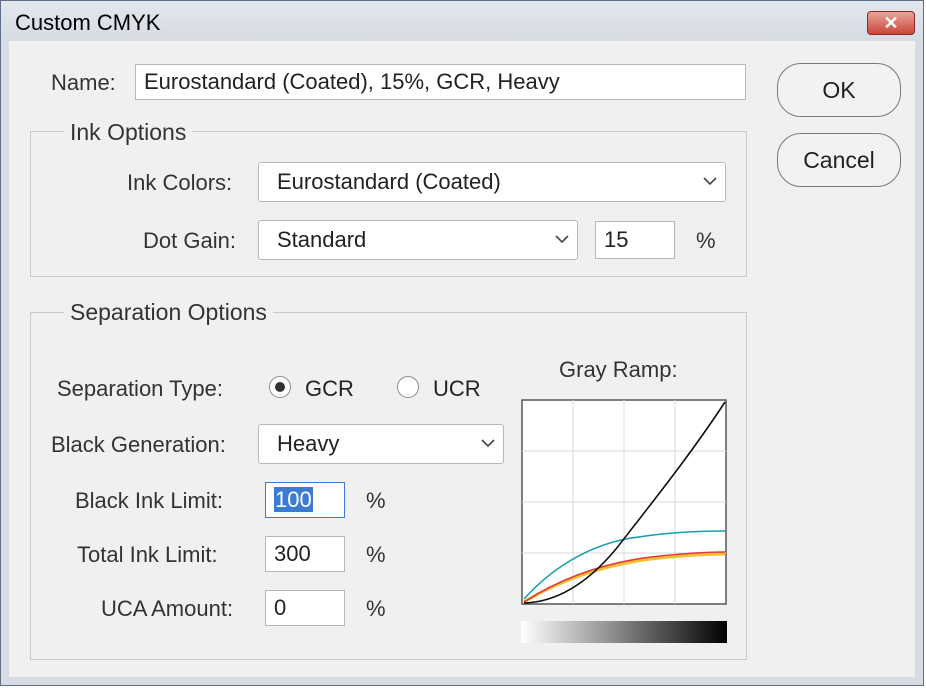 This screenshot has height=688, width=926. Describe the element at coordinates (618, 369) in the screenshot. I see `gray-ramp-label: Gray Ramp:` at that location.